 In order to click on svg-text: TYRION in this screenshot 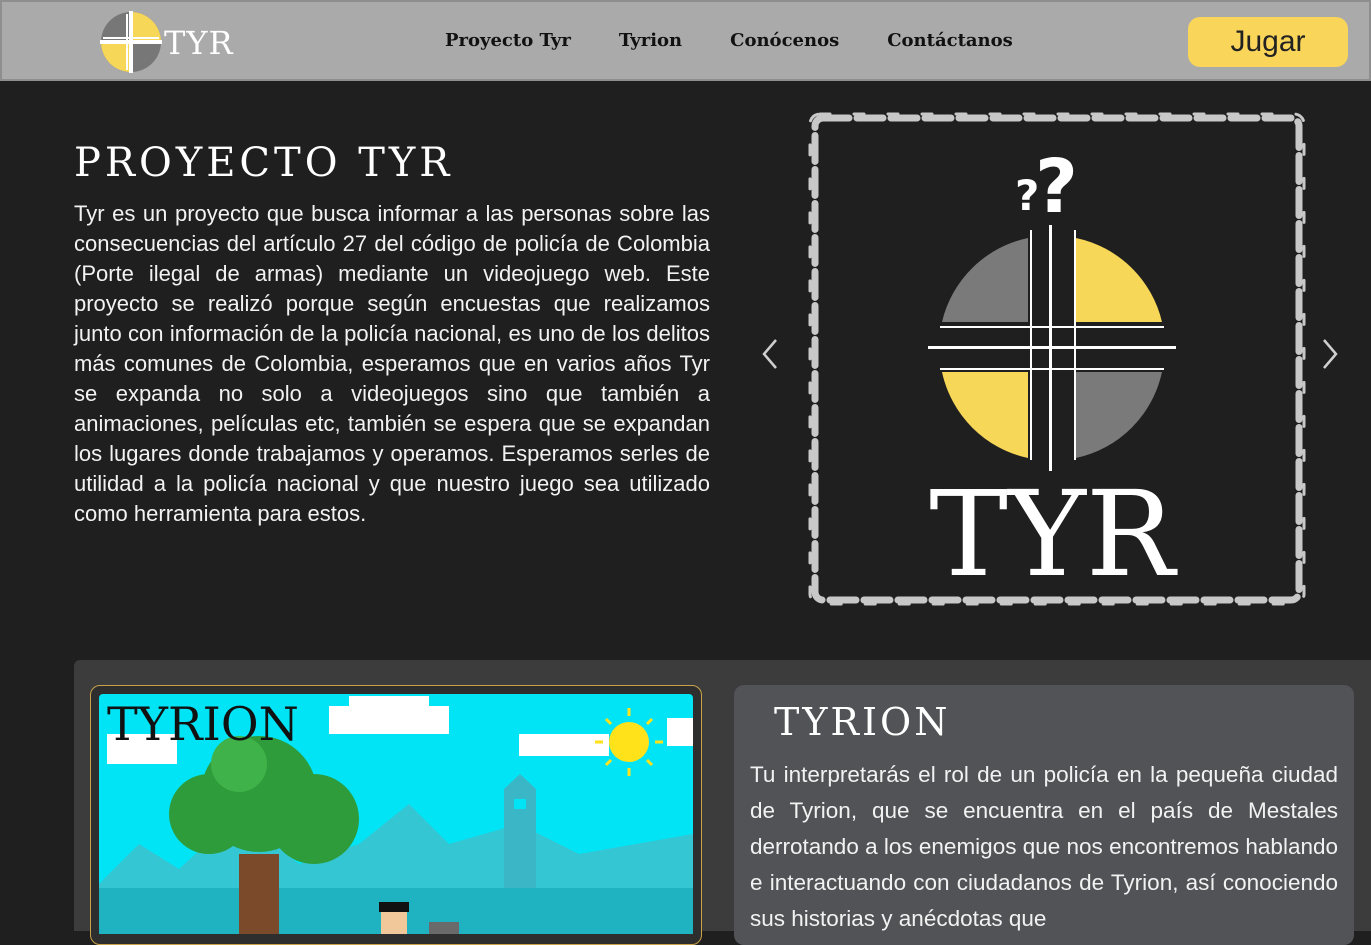, I will do `click(203, 724)`.